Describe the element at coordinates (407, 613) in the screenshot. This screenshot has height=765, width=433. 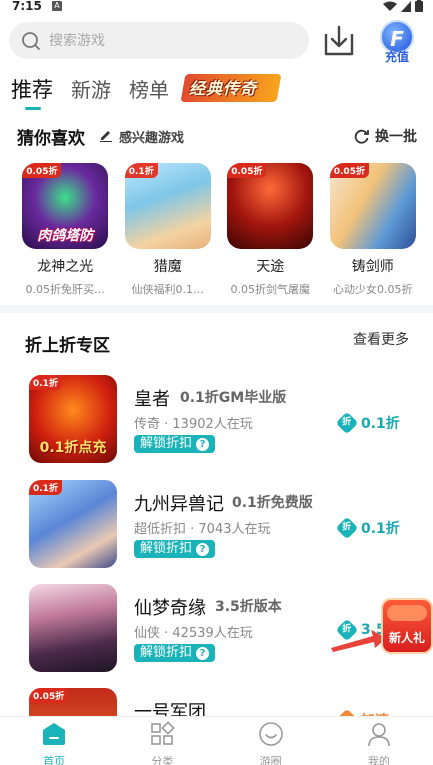
I see `gift-lid` at that location.